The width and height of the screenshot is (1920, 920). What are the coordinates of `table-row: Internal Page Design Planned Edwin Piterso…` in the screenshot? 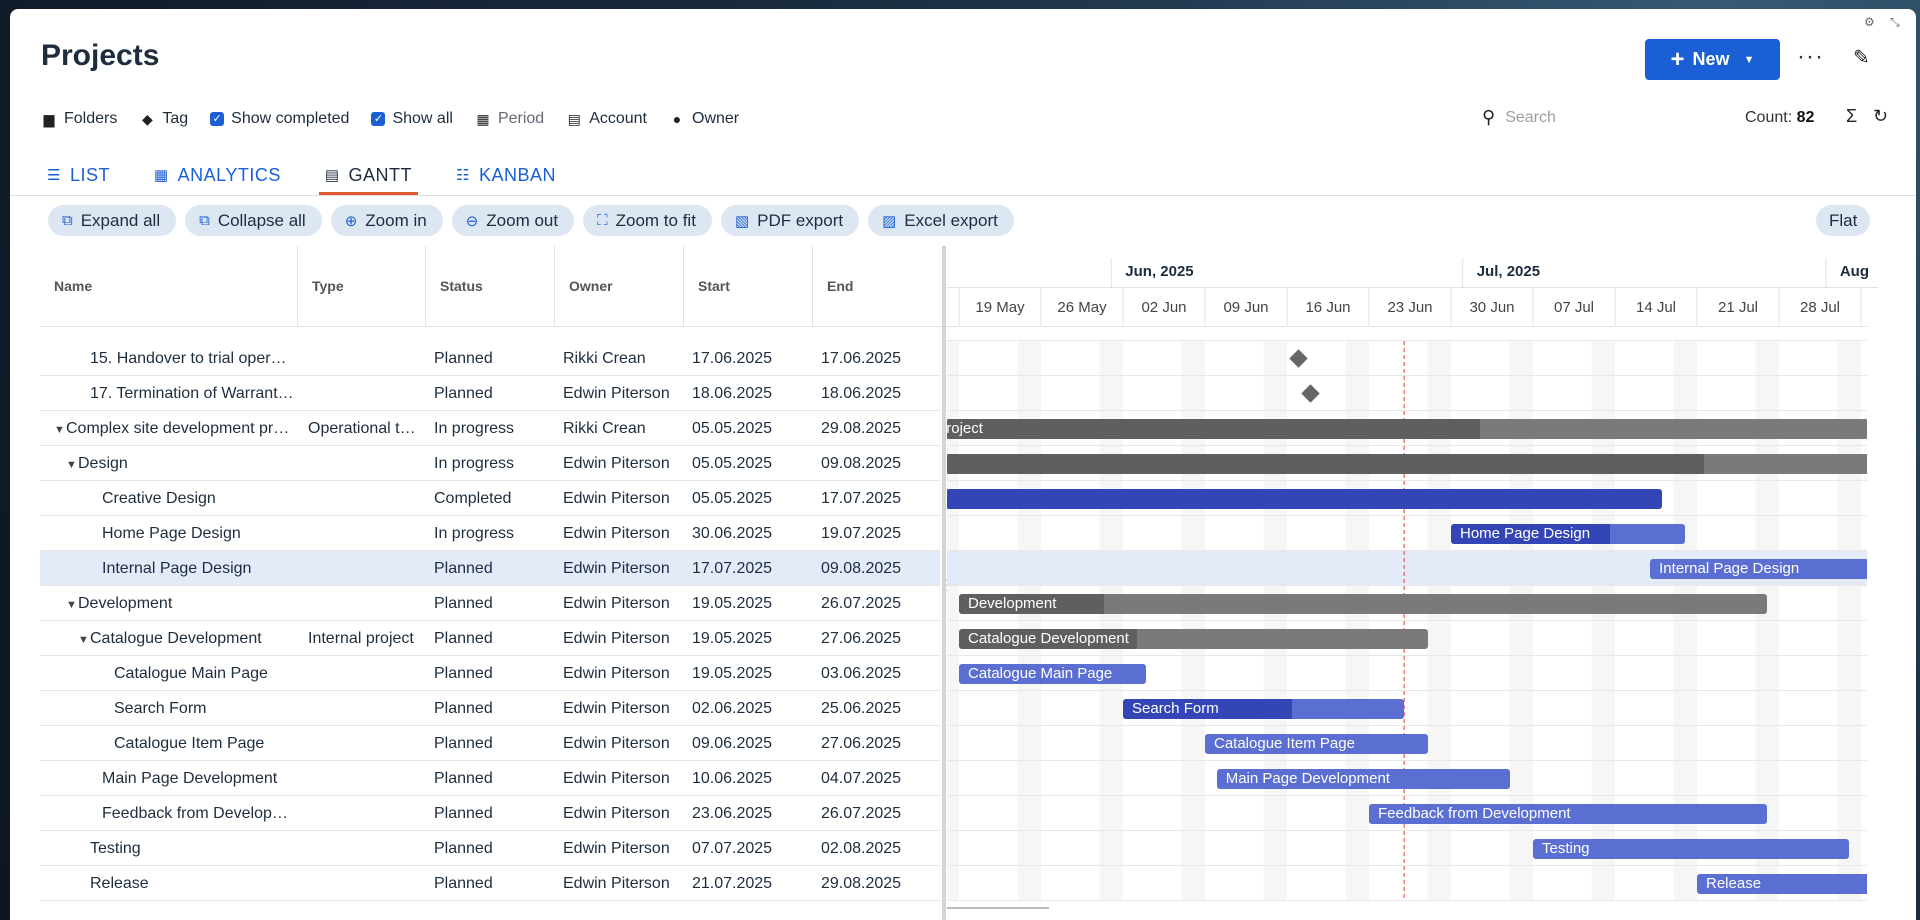 It's located at (490, 568).